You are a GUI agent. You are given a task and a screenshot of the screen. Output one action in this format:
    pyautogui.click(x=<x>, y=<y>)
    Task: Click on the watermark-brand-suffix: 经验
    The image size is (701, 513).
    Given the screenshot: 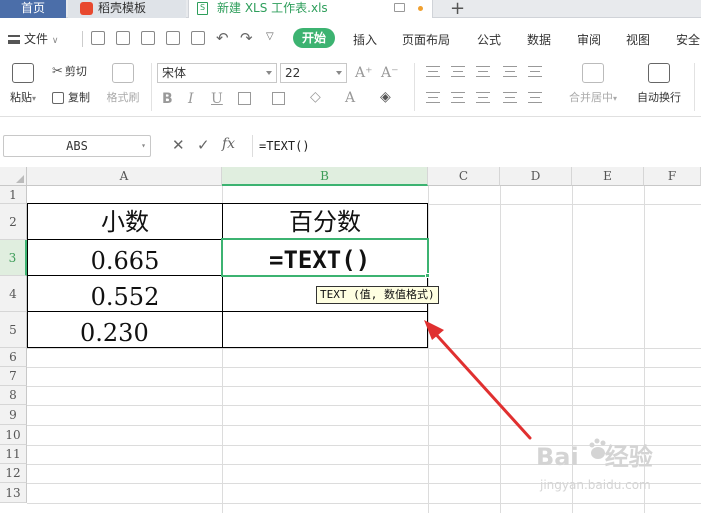 What is the action you would take?
    pyautogui.click(x=628, y=457)
    